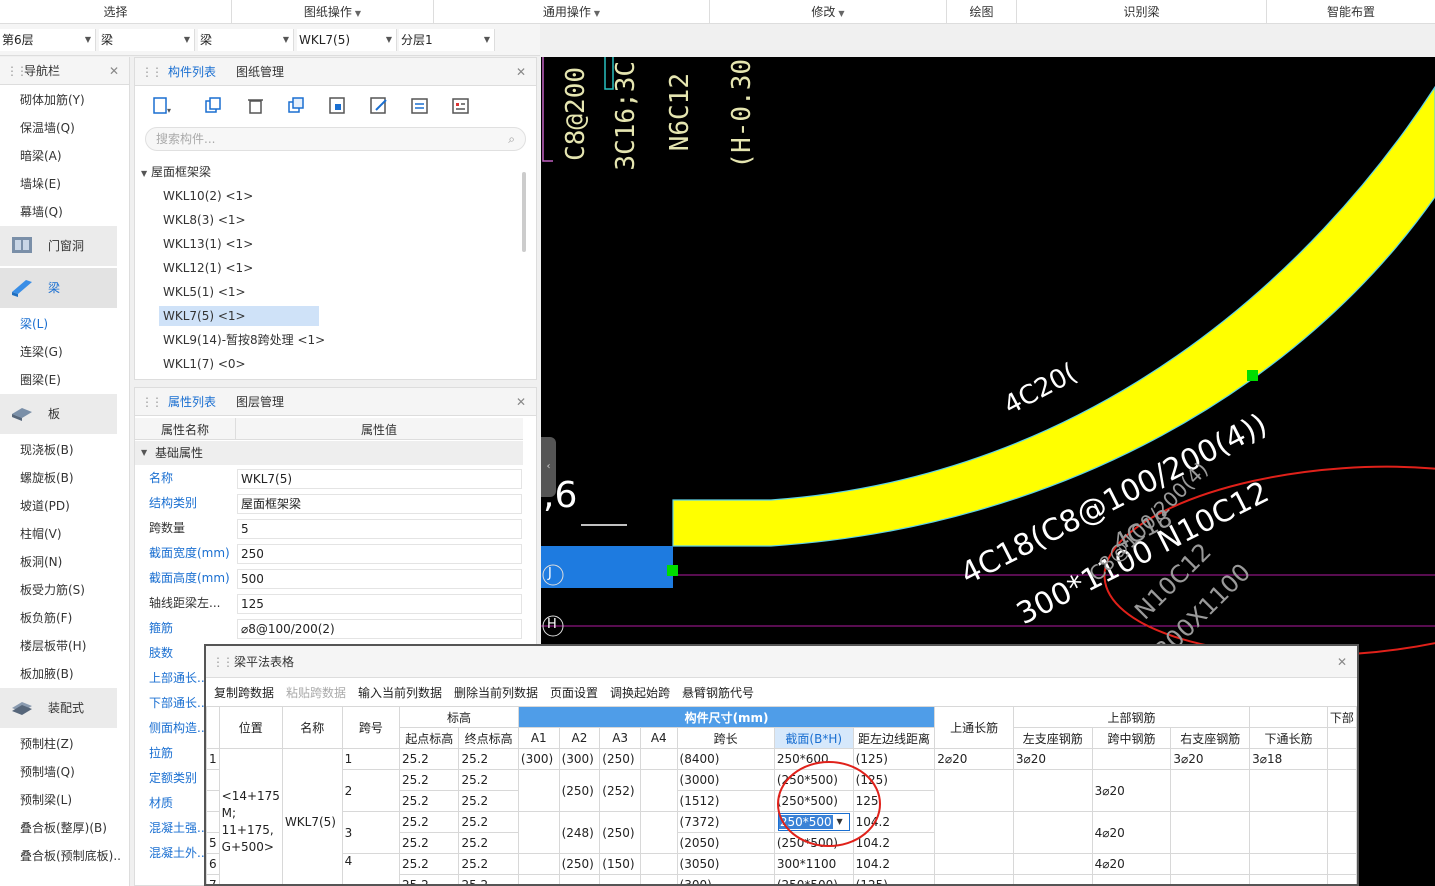 Image resolution: width=1435 pixels, height=886 pixels. I want to click on nav-item: 叠合板(整厚)(B), so click(63, 828).